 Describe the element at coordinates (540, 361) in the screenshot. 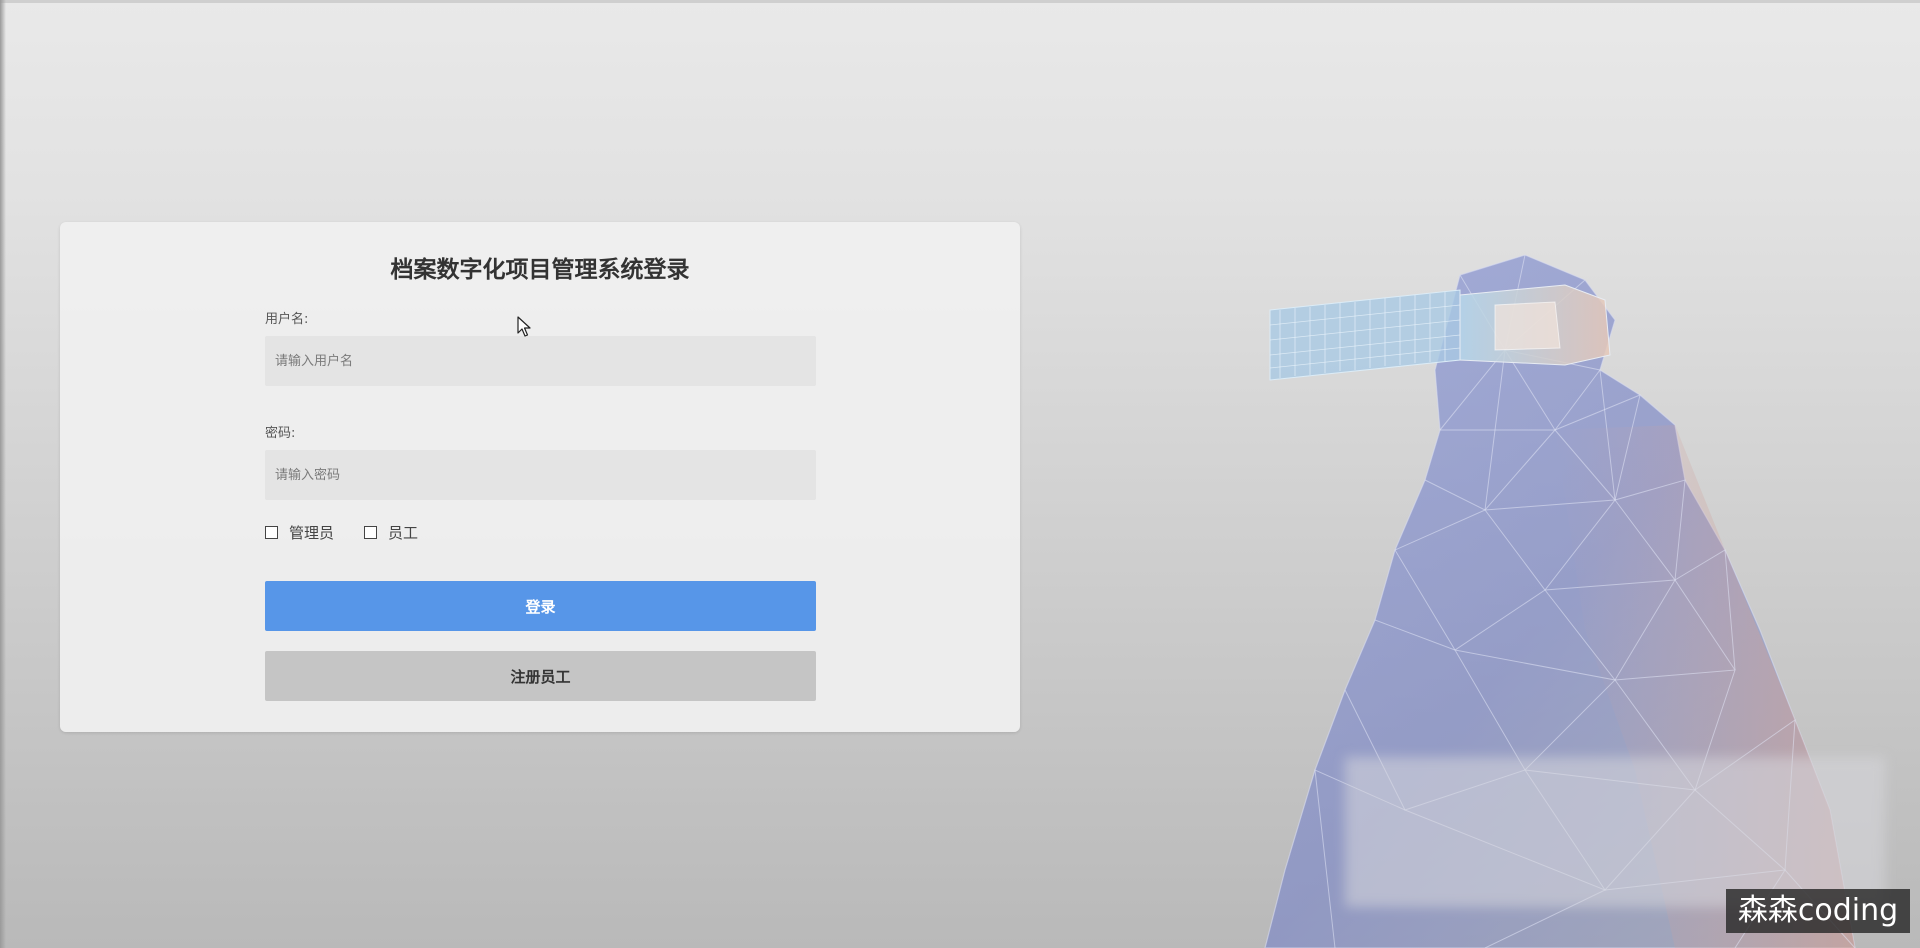

I see `username-input` at that location.